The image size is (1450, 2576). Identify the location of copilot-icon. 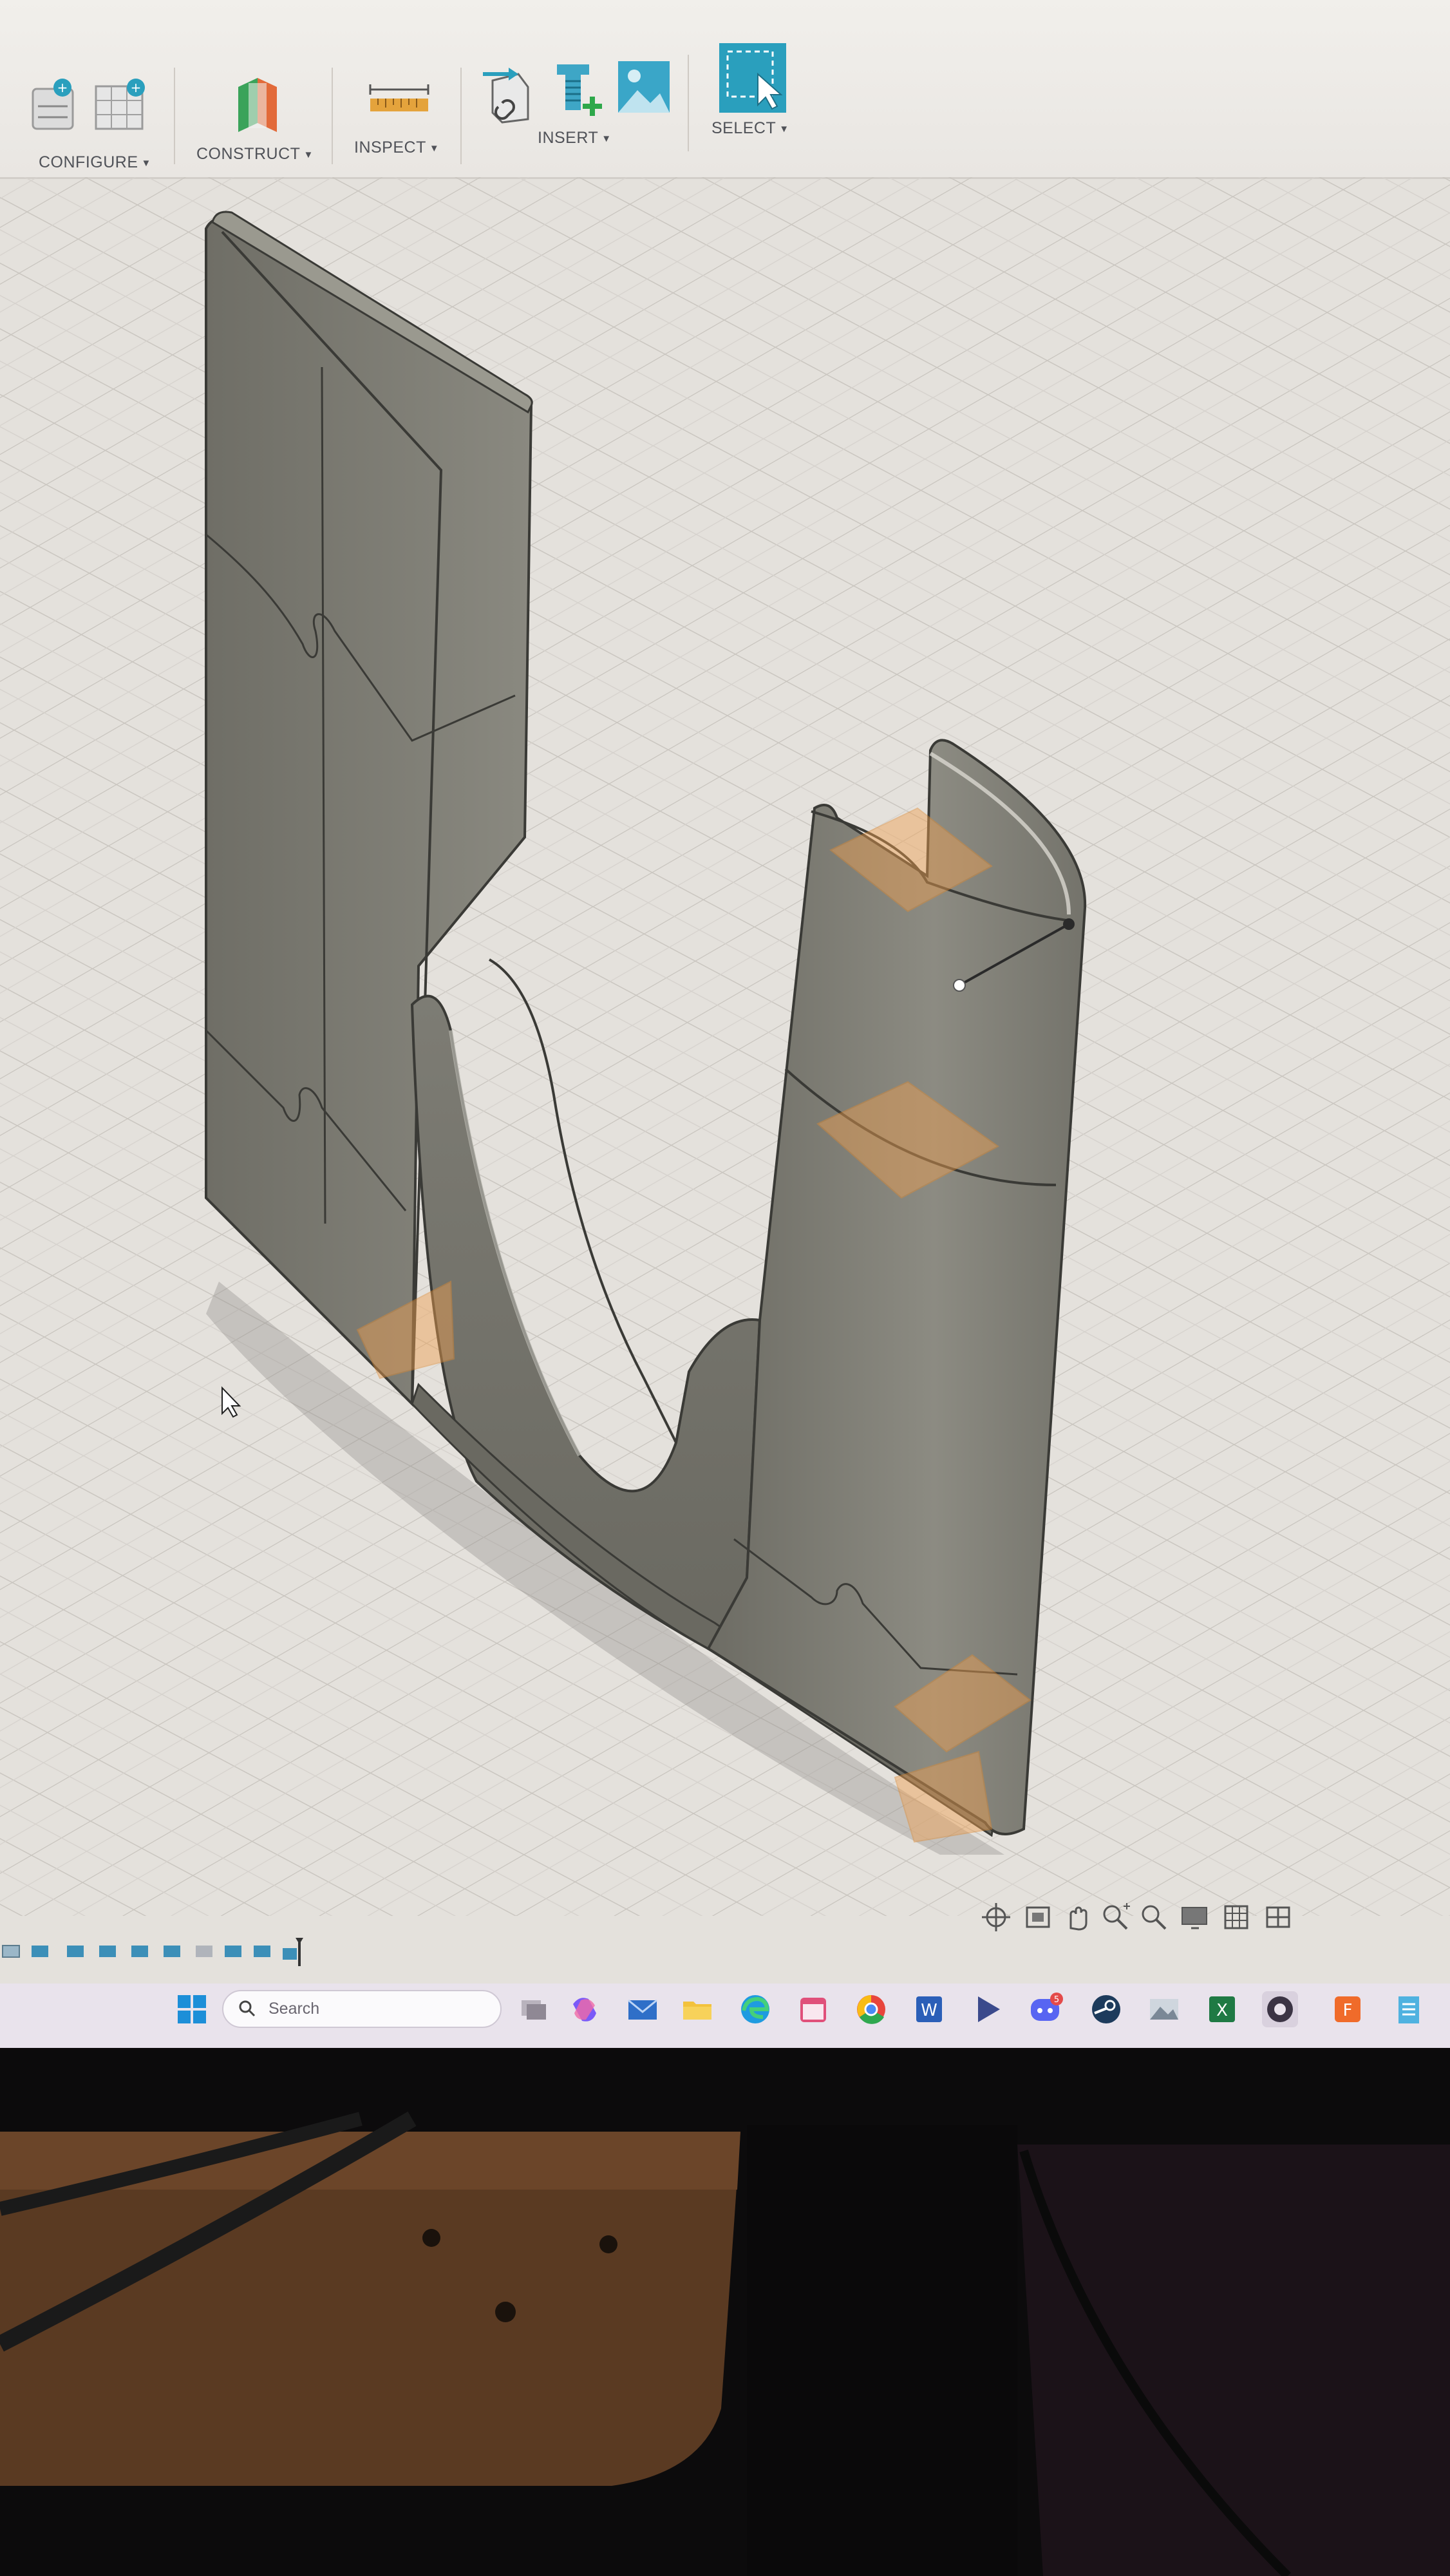
(585, 2009).